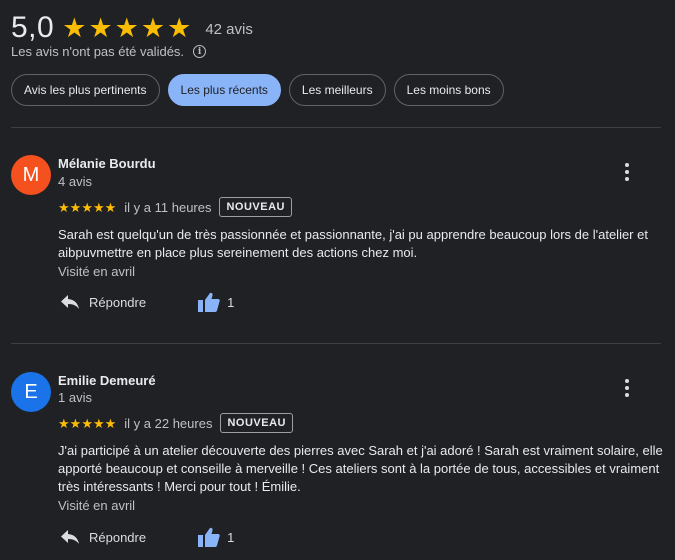  What do you see at coordinates (337, 90) in the screenshot?
I see `chip-best: Les meilleurs` at bounding box center [337, 90].